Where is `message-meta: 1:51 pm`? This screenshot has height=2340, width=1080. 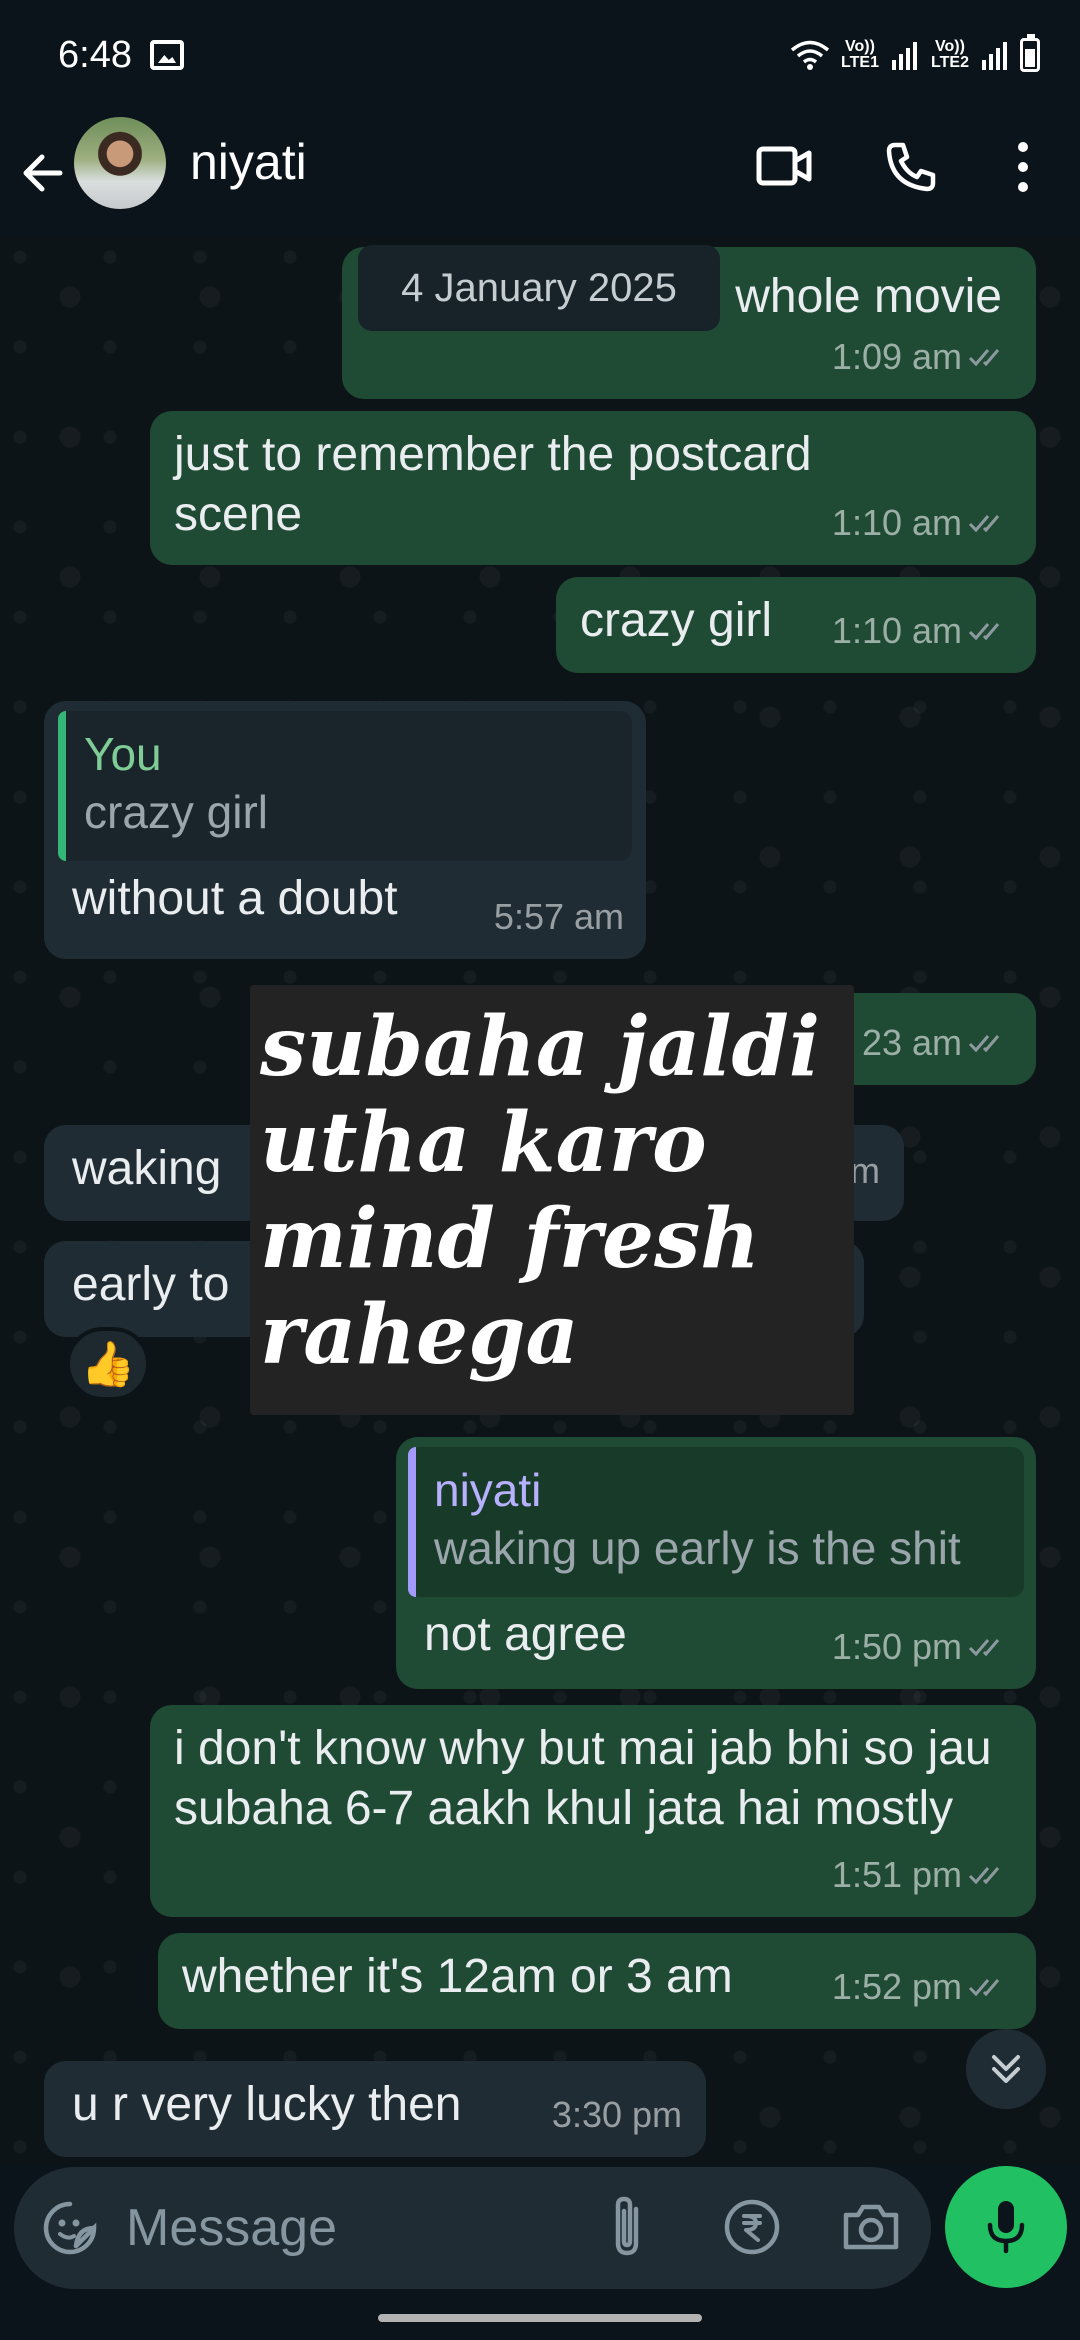 message-meta: 1:51 pm is located at coordinates (922, 1875).